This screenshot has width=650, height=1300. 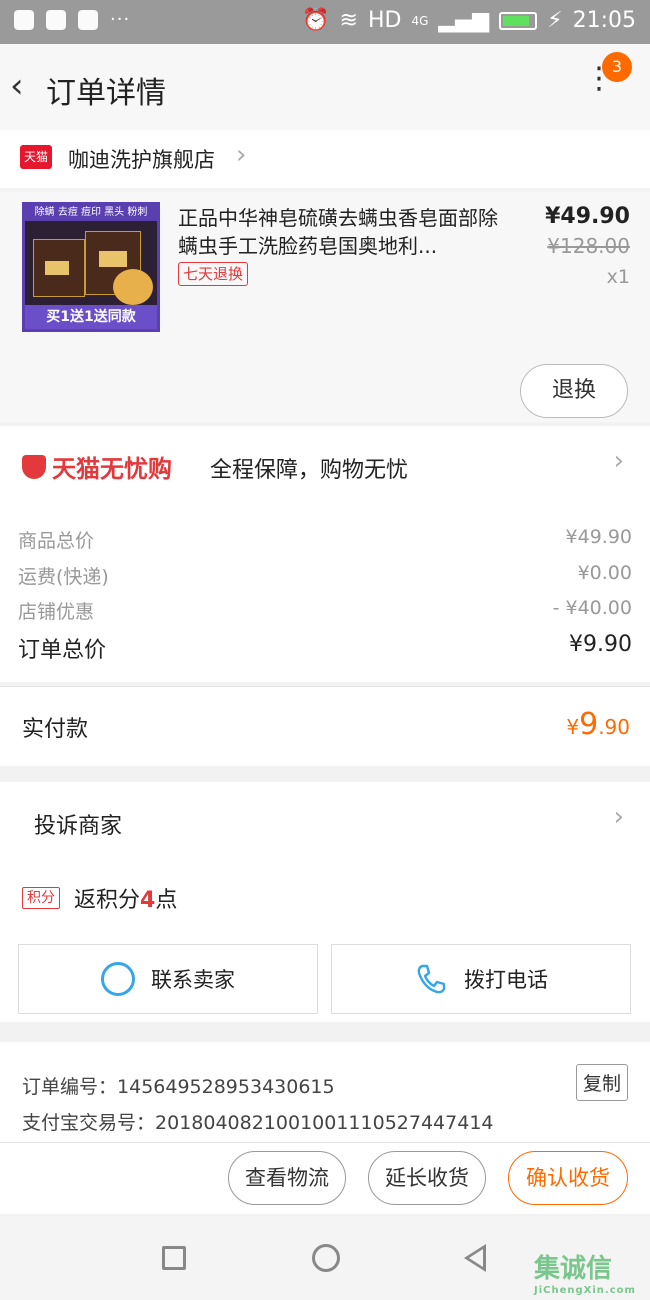 What do you see at coordinates (106, 93) in the screenshot?
I see `page-title: 订单详情` at bounding box center [106, 93].